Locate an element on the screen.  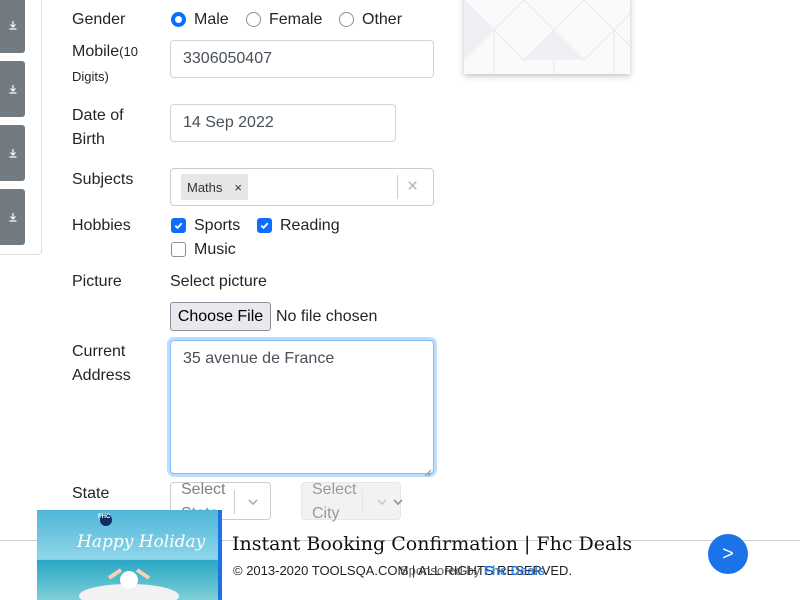
subject-tag: Maths × is located at coordinates (214, 187).